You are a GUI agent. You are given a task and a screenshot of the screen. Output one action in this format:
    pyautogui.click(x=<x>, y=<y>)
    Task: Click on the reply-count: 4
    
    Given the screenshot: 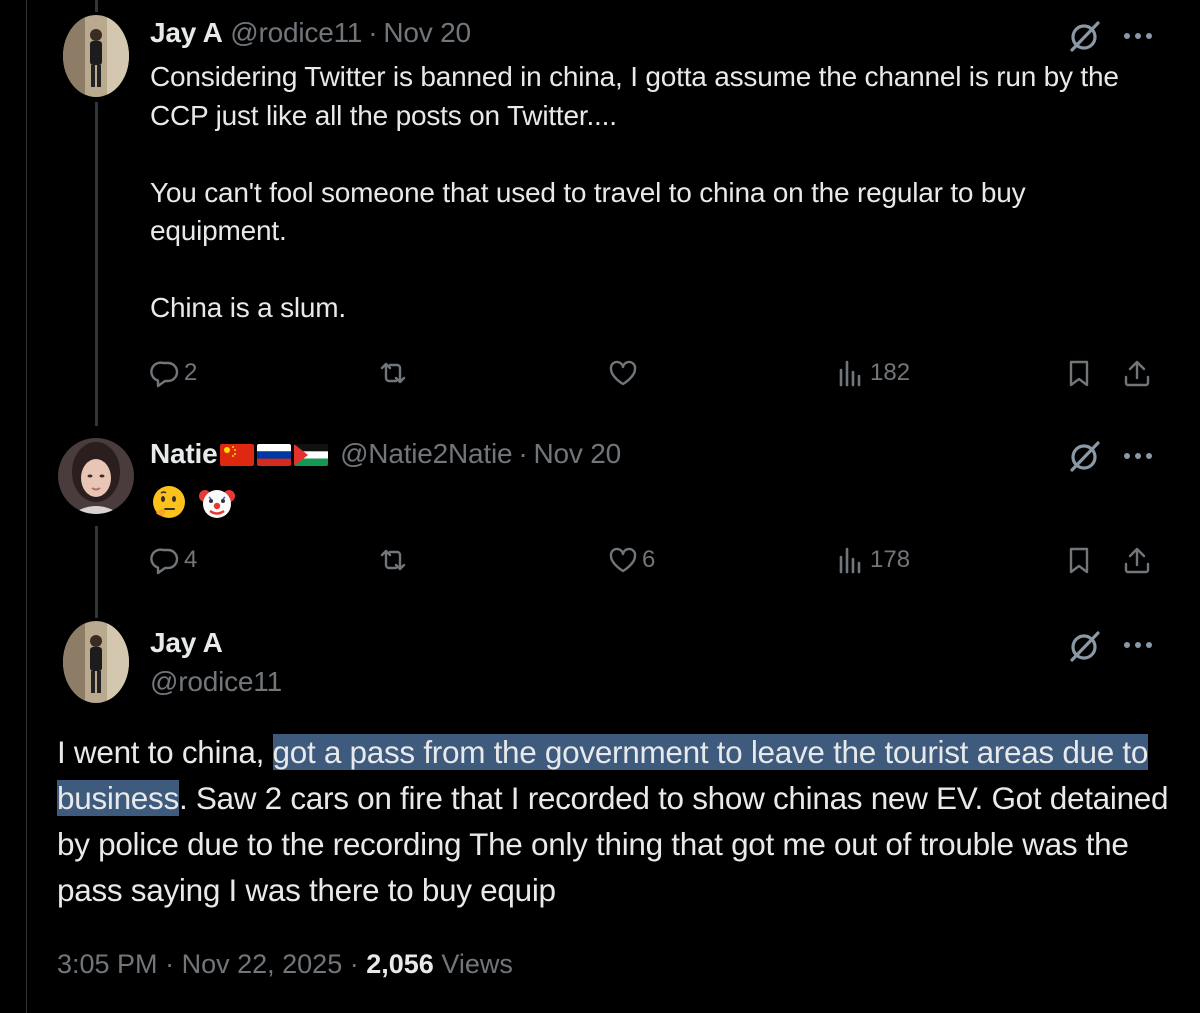 What is the action you would take?
    pyautogui.click(x=191, y=559)
    